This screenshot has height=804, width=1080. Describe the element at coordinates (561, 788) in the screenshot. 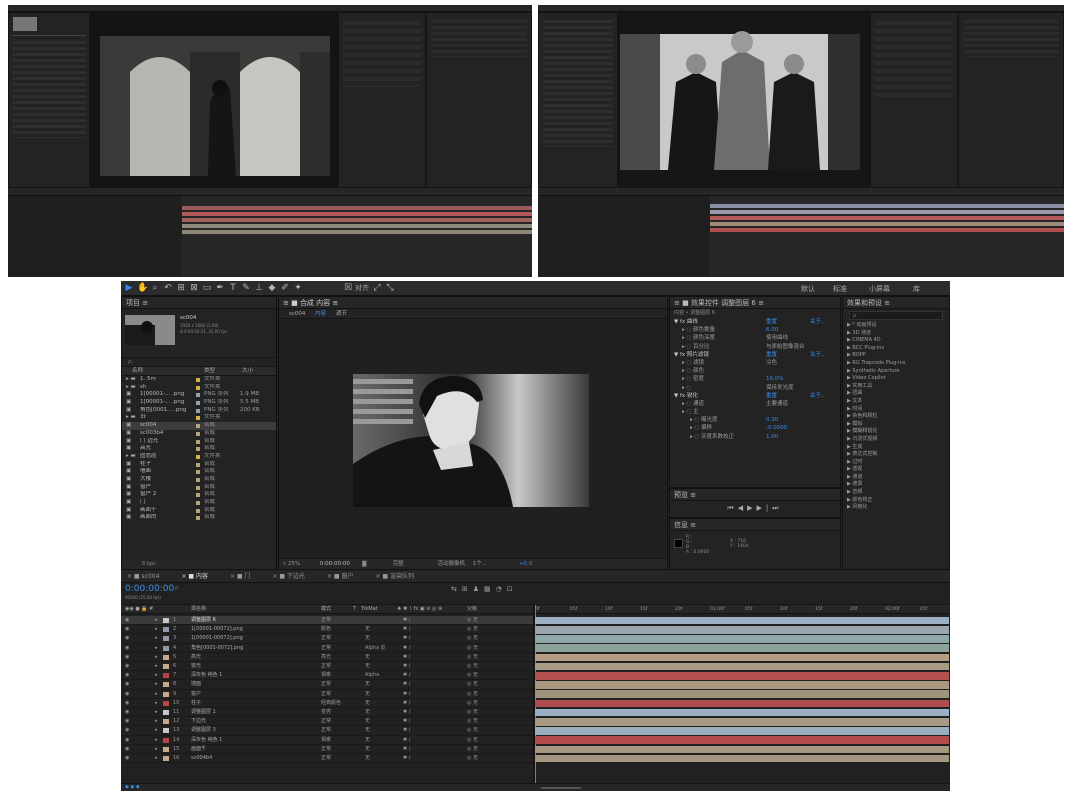

I see `zoom-slider` at that location.